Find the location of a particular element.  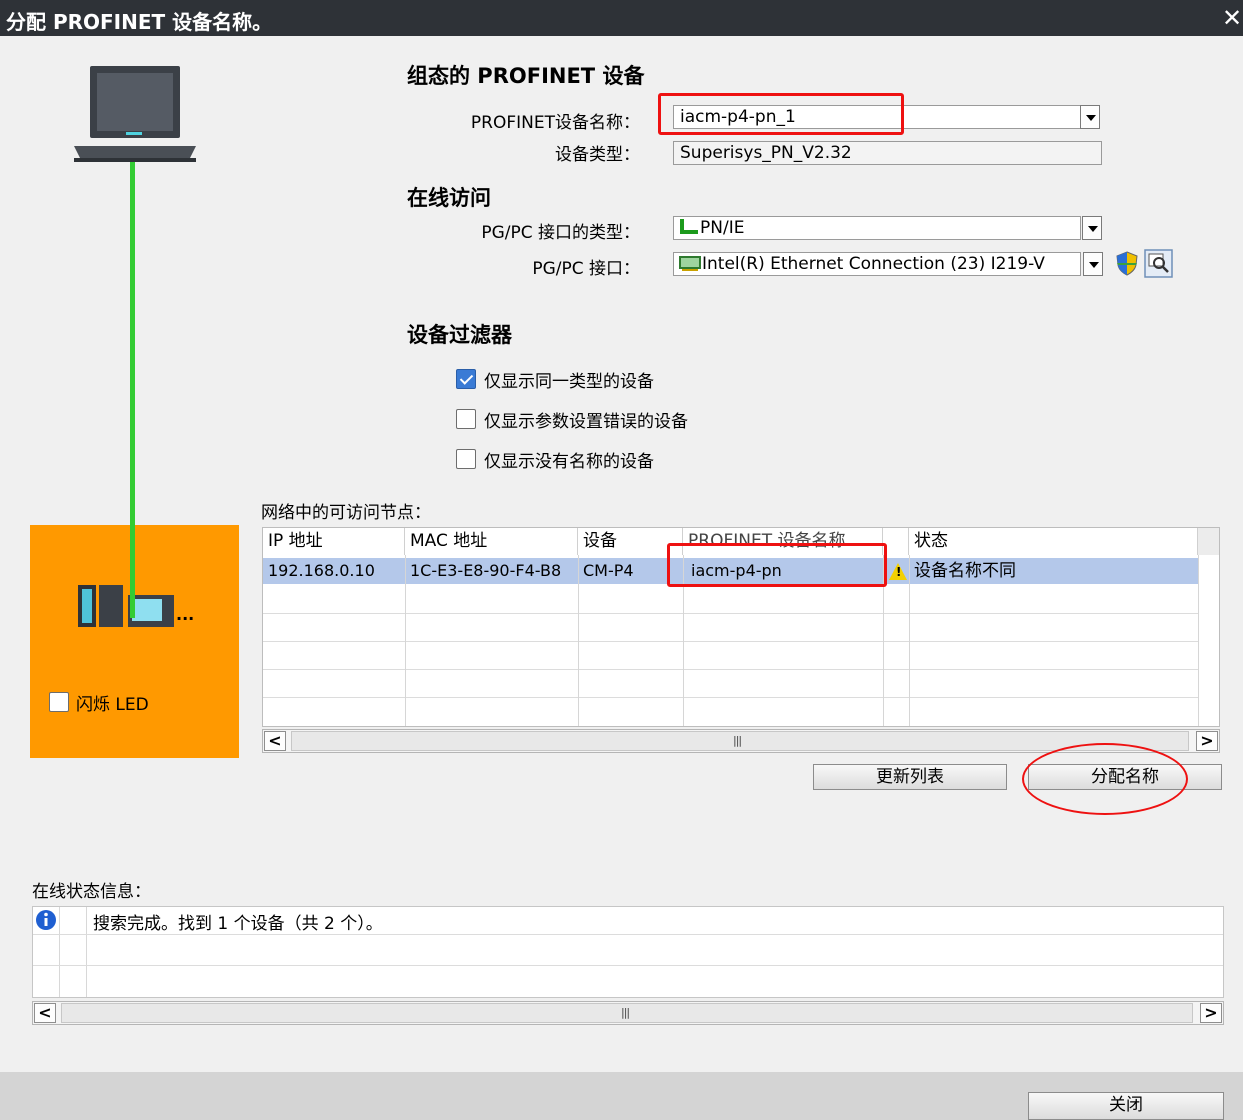

interface-type-dropdown-button is located at coordinates (1092, 228).